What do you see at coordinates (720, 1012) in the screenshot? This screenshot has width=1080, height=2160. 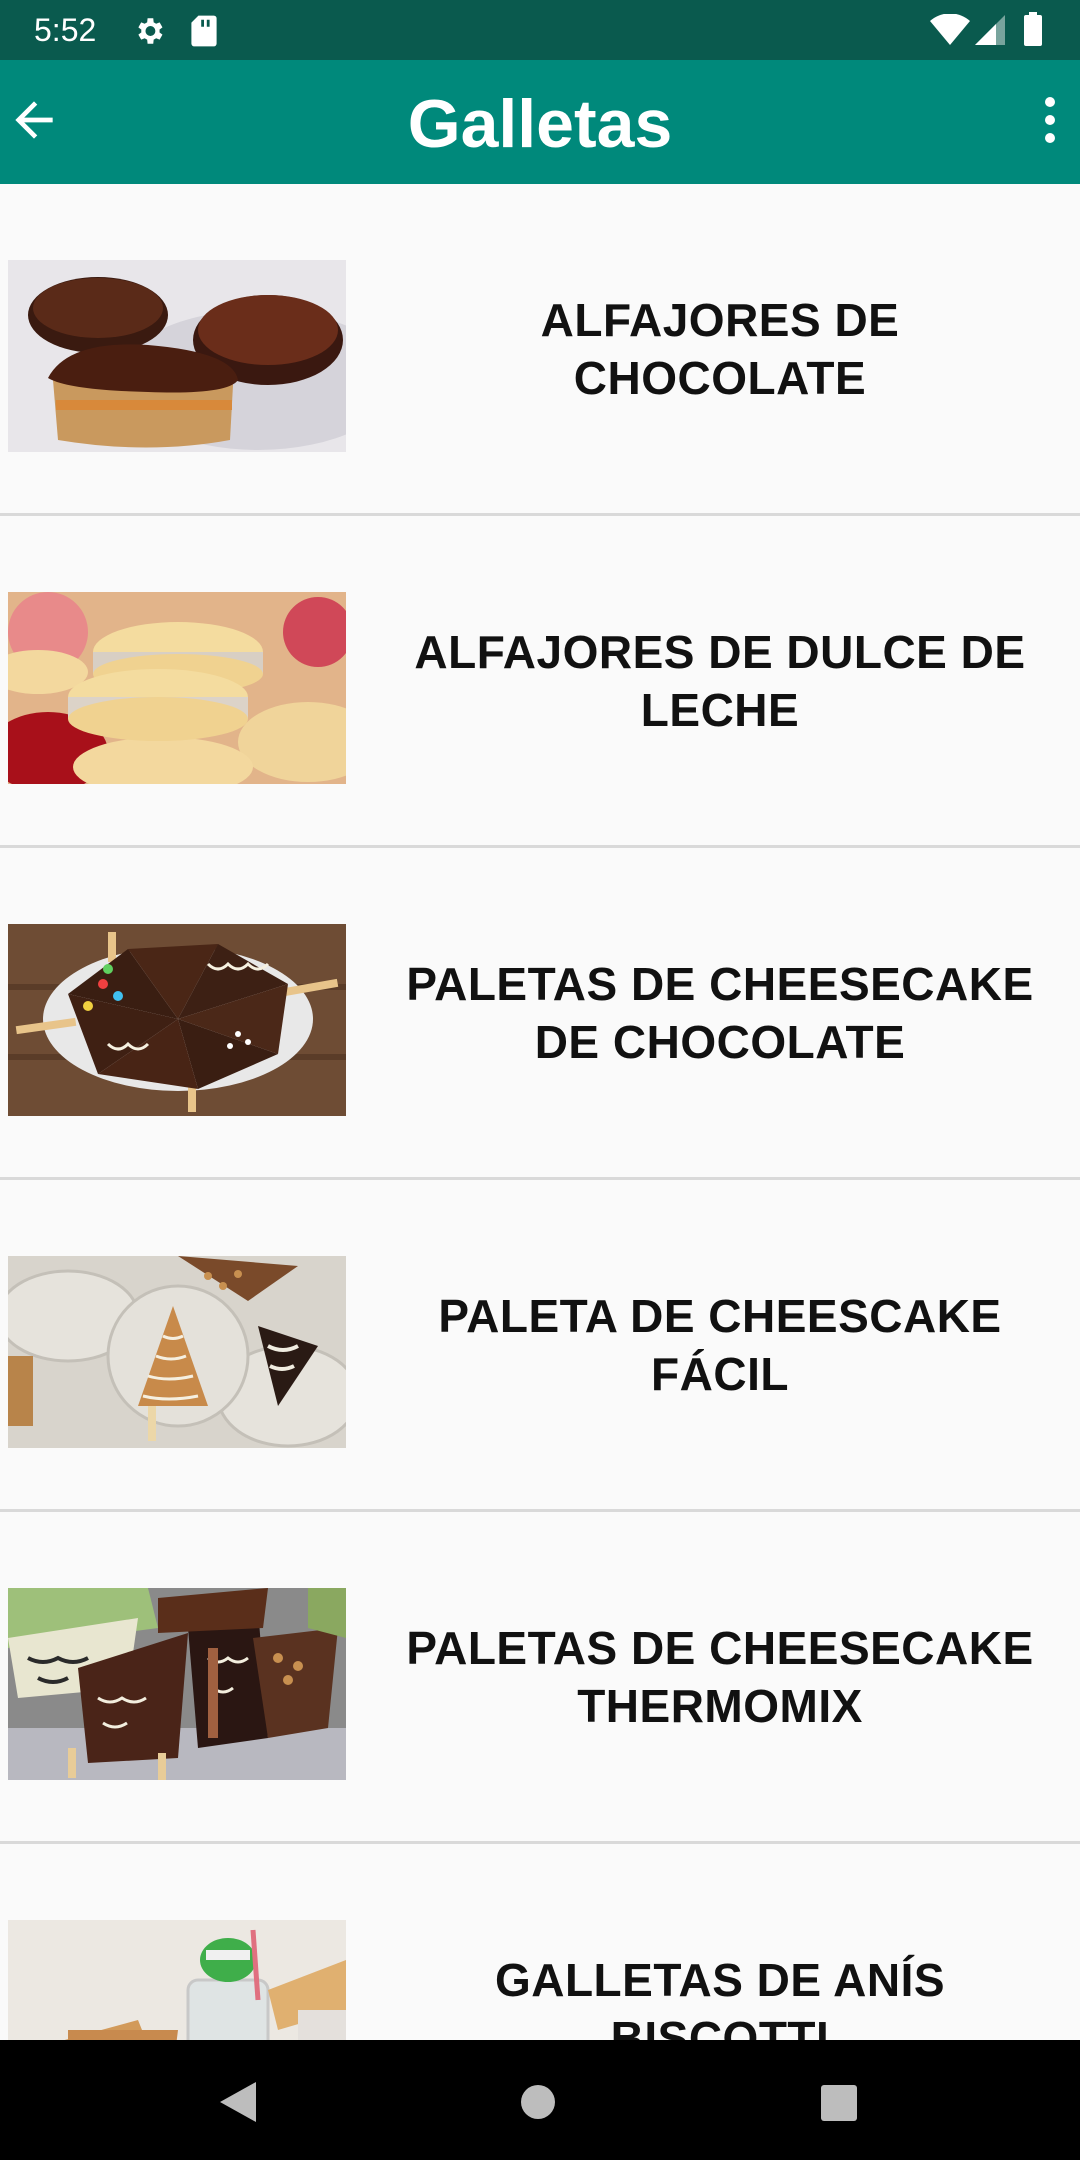 I see `recipe-title: PALETAS DE CHEESECAKE DE CHOCOLATE` at bounding box center [720, 1012].